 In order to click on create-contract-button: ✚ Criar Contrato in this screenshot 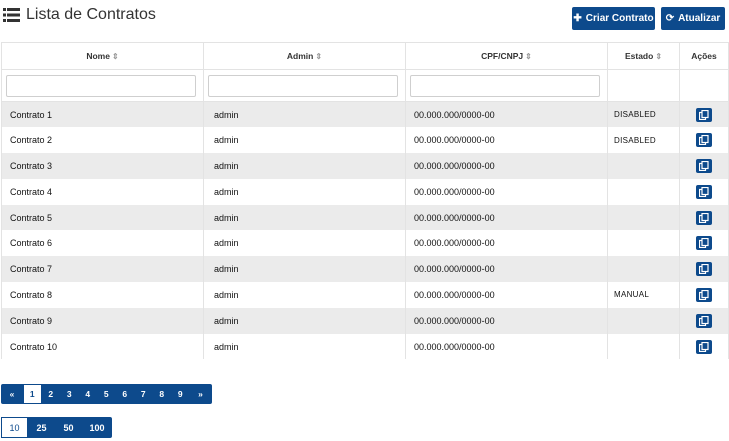, I will do `click(613, 18)`.